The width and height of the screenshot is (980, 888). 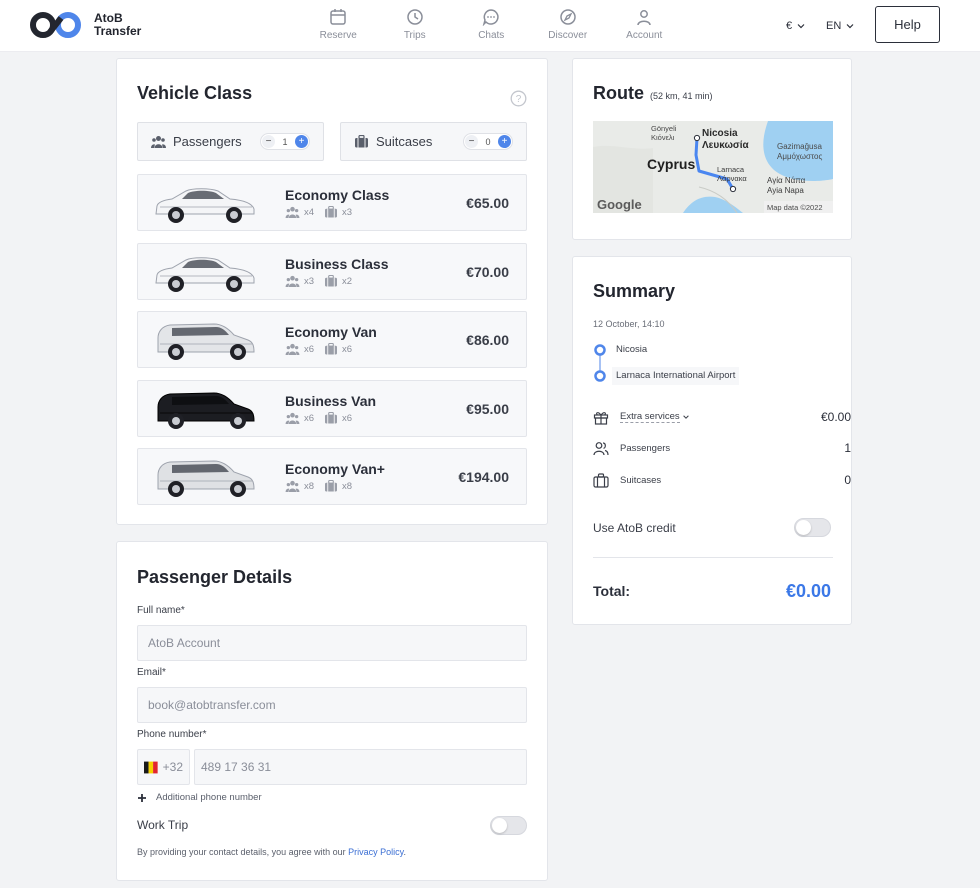 I want to click on language-value: EN, so click(x=834, y=26).